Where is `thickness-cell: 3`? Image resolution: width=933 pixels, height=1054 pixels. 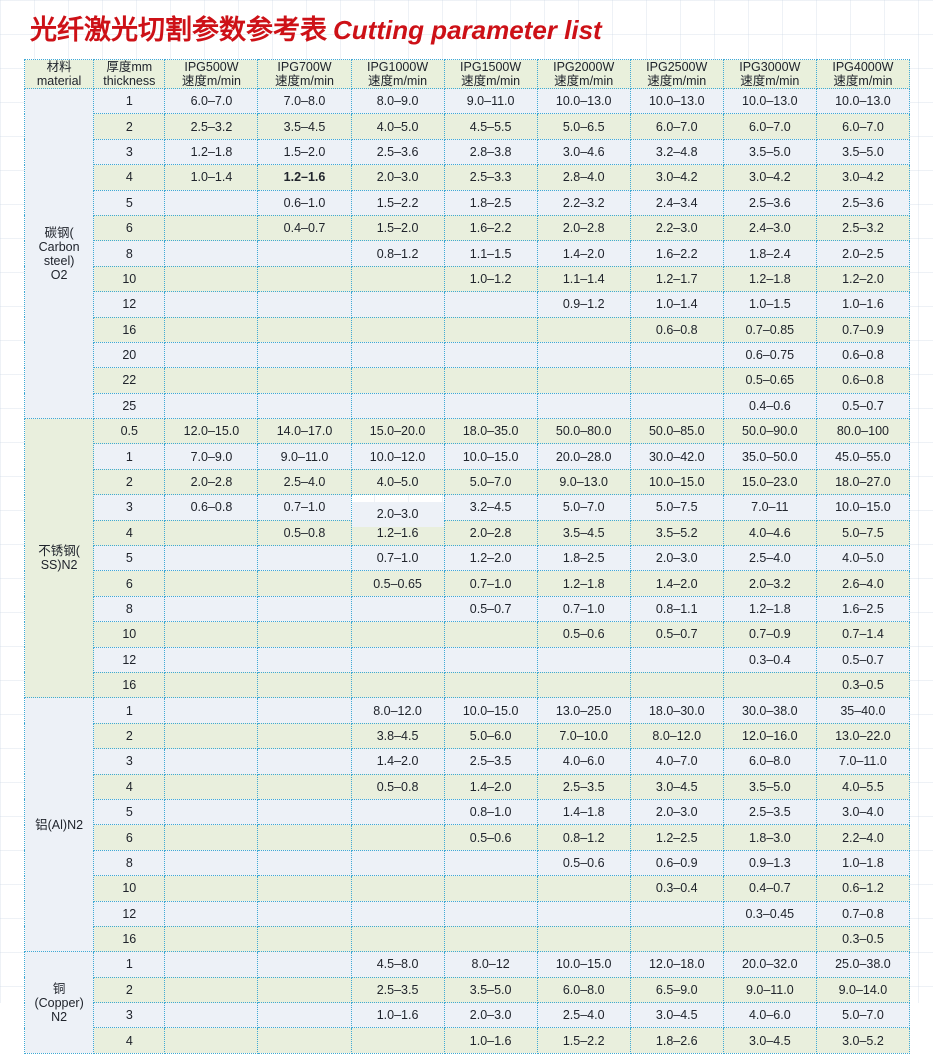
thickness-cell: 3 is located at coordinates (129, 507).